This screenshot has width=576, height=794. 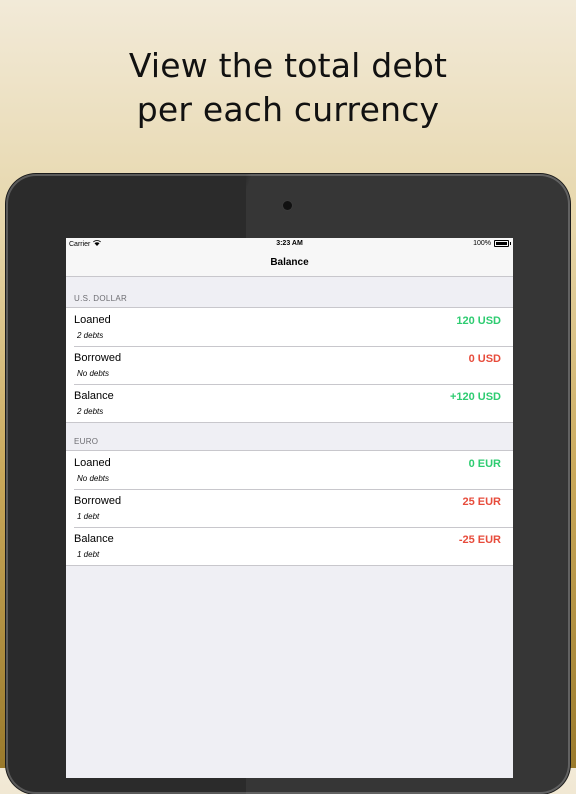 What do you see at coordinates (289, 470) in the screenshot?
I see `row-eur-loaned: Loaned No debts 0 EUR` at bounding box center [289, 470].